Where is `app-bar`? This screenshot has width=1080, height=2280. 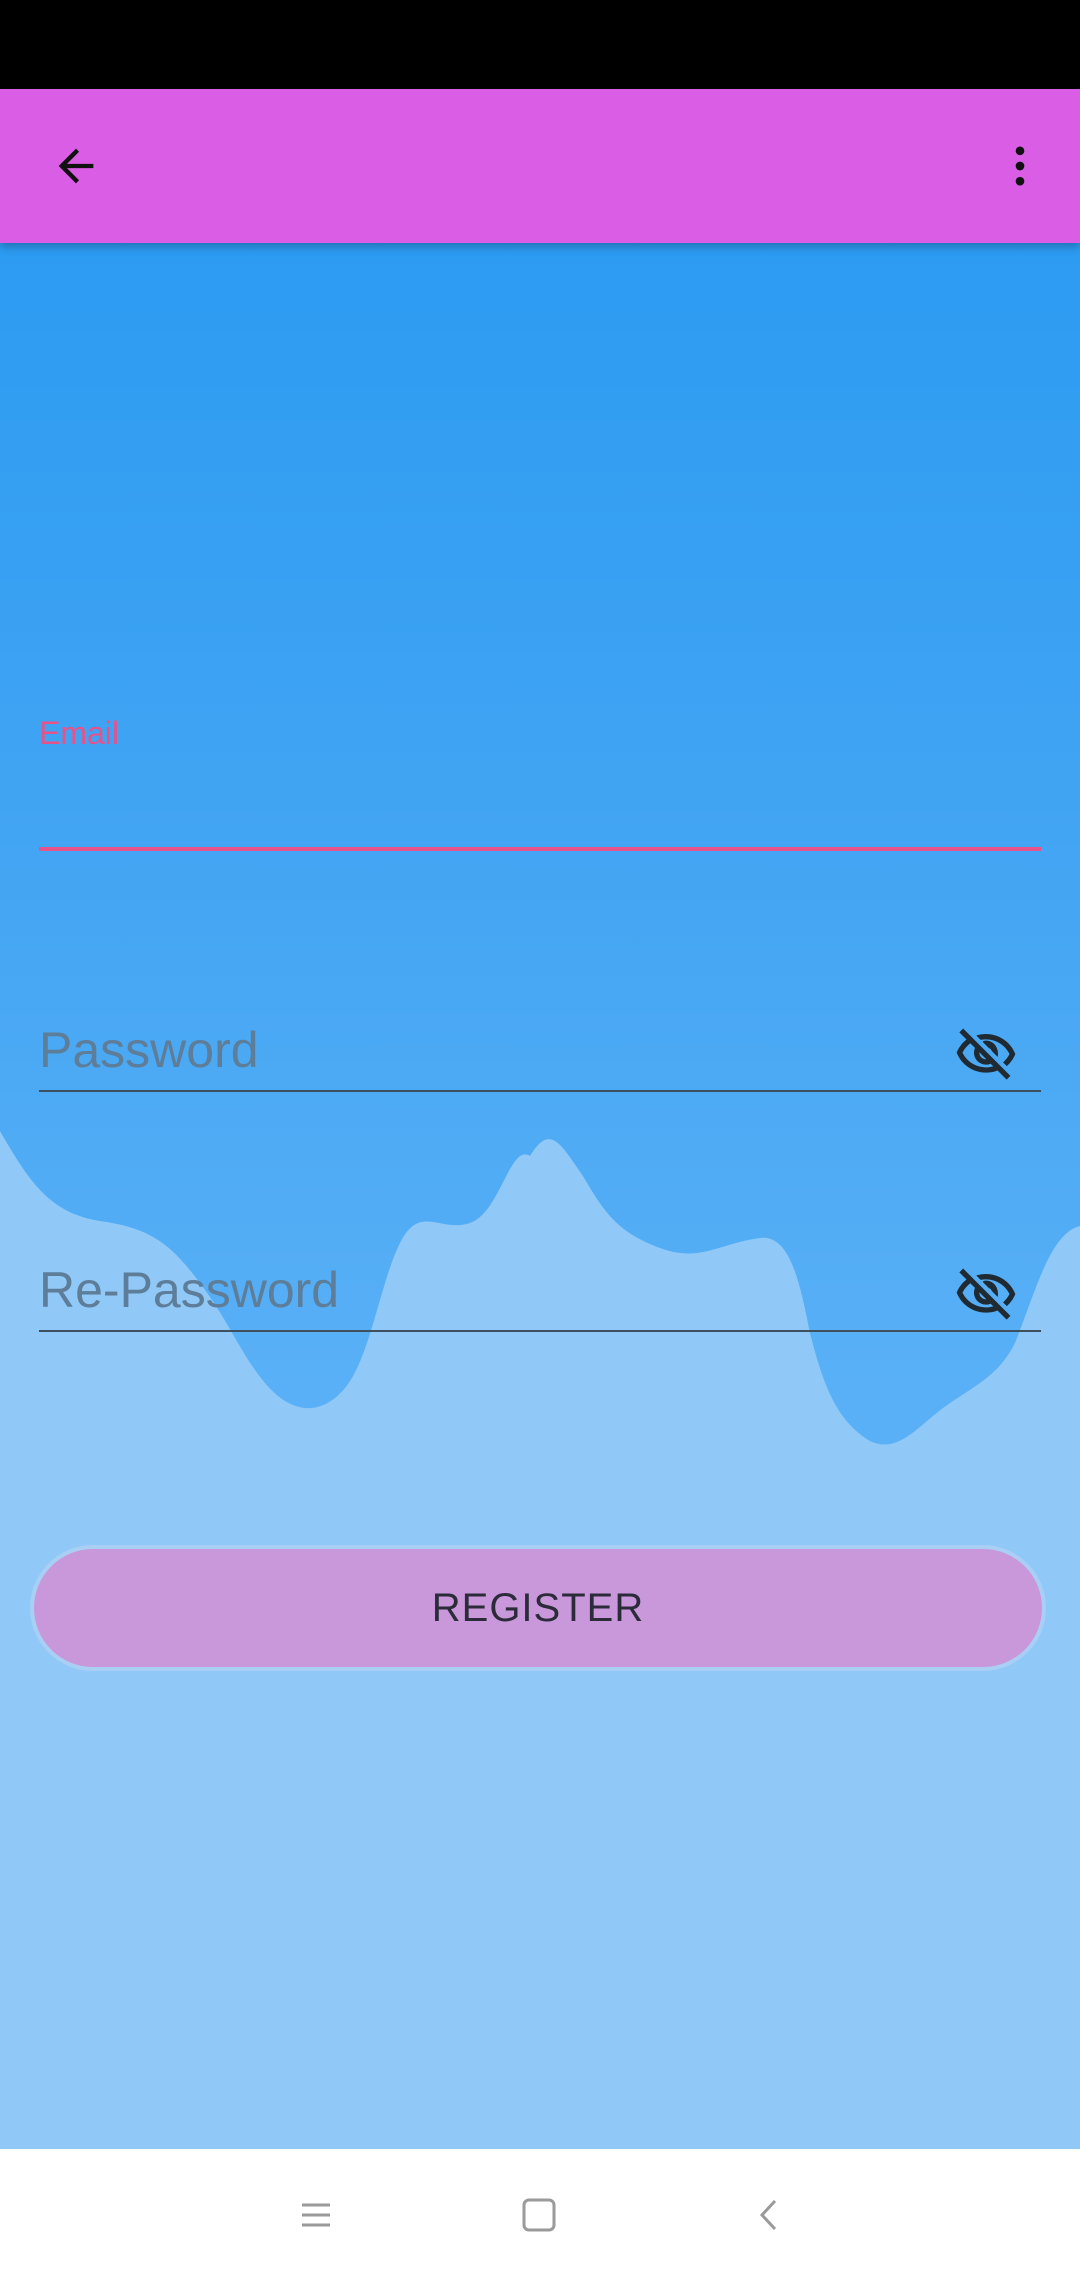
app-bar is located at coordinates (540, 166).